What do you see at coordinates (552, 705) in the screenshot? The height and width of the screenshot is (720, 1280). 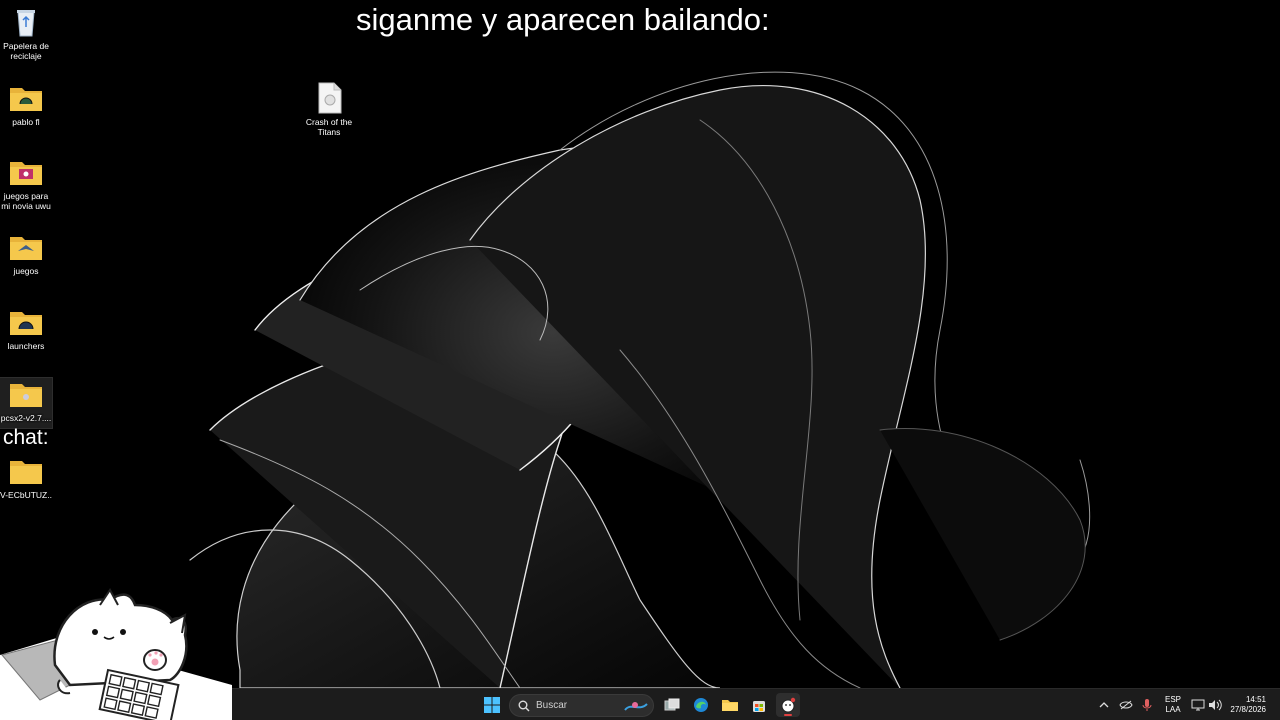 I see `search-placeholder: Buscar` at bounding box center [552, 705].